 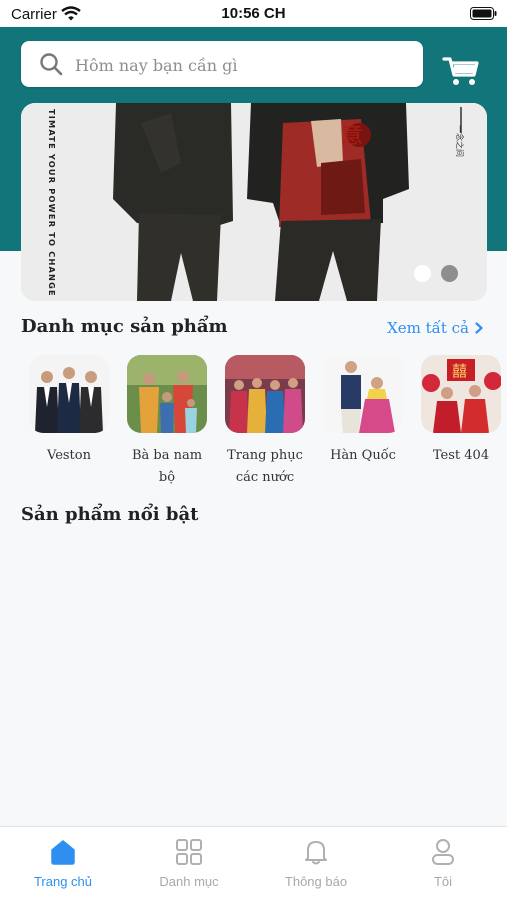 I want to click on category-item-trang-phuc-cac-nuoc: Trang phục các nước, so click(x=265, y=422).